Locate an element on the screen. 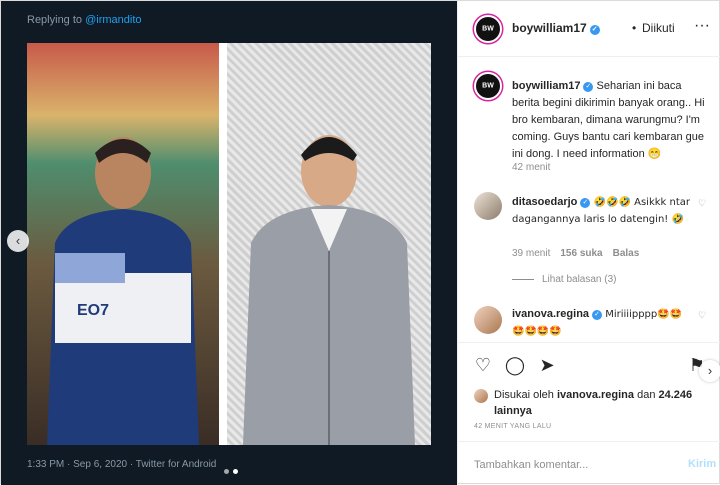 The height and width of the screenshot is (485, 720). svg-text: EO7 is located at coordinates (93, 310).